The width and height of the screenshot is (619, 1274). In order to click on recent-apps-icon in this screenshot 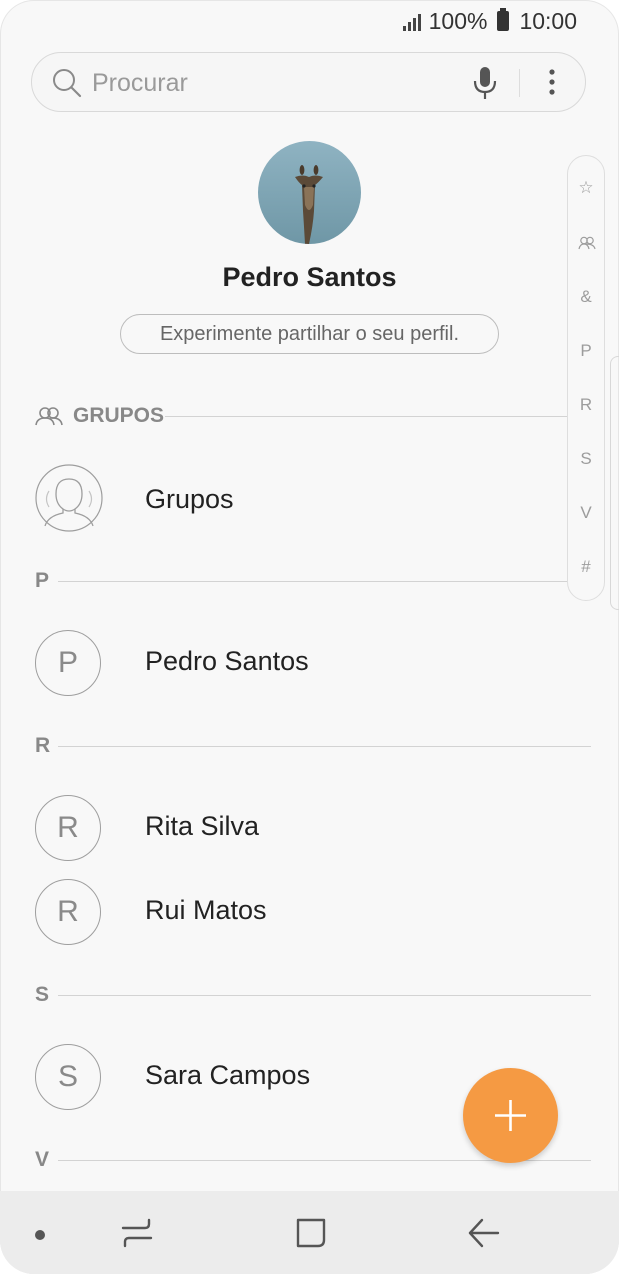, I will do `click(138, 1233)`.